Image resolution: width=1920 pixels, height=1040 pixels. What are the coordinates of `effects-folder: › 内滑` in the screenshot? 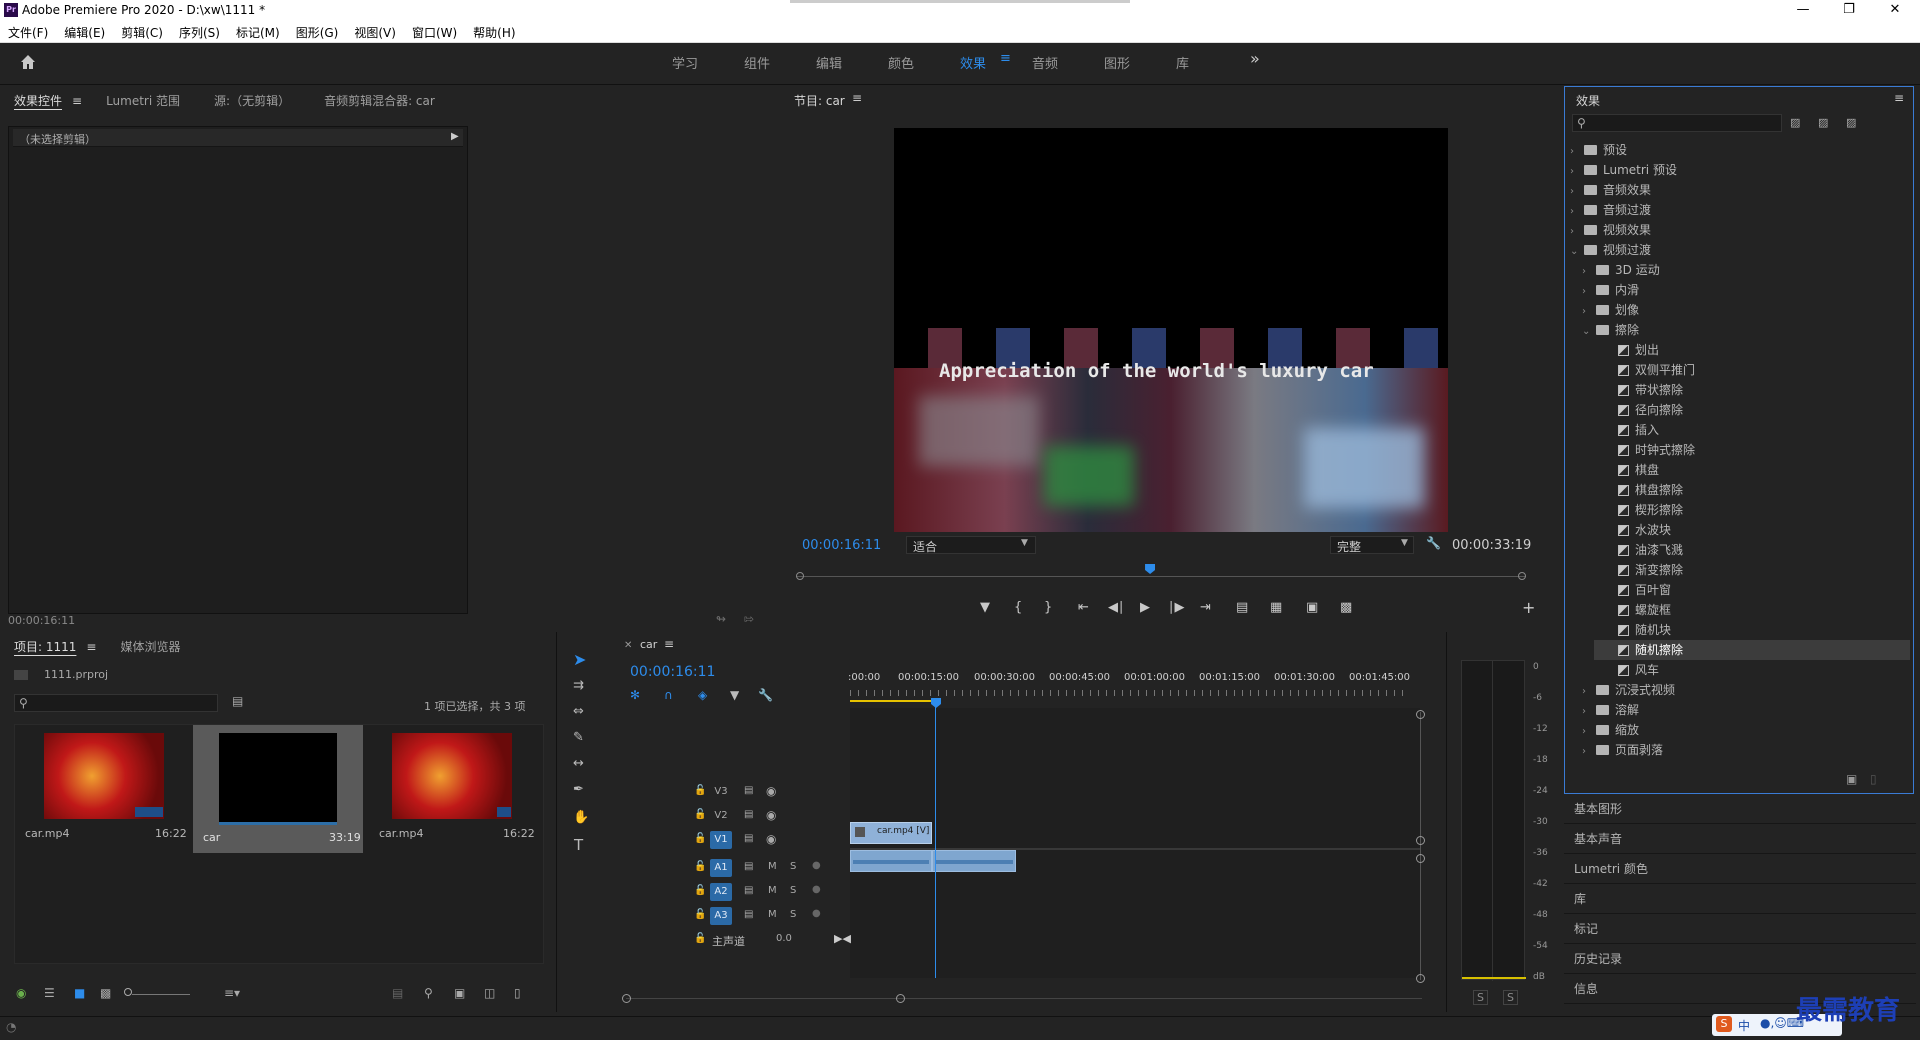 It's located at (1746, 290).